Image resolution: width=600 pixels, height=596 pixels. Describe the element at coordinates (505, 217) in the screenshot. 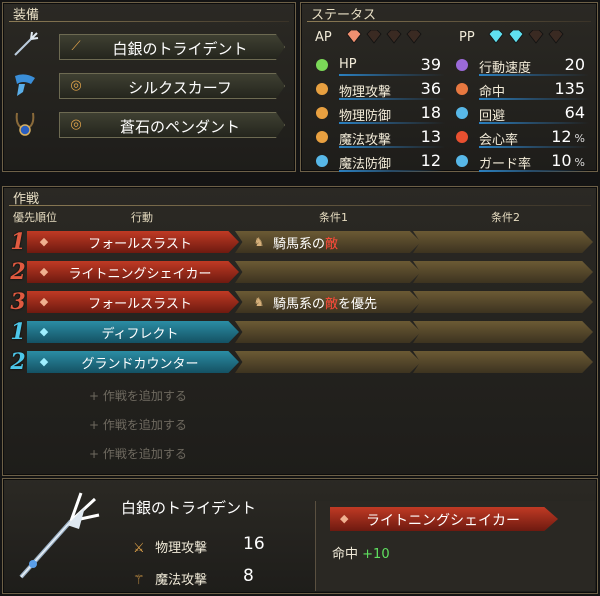

I see `header-condition2: 条件2` at that location.